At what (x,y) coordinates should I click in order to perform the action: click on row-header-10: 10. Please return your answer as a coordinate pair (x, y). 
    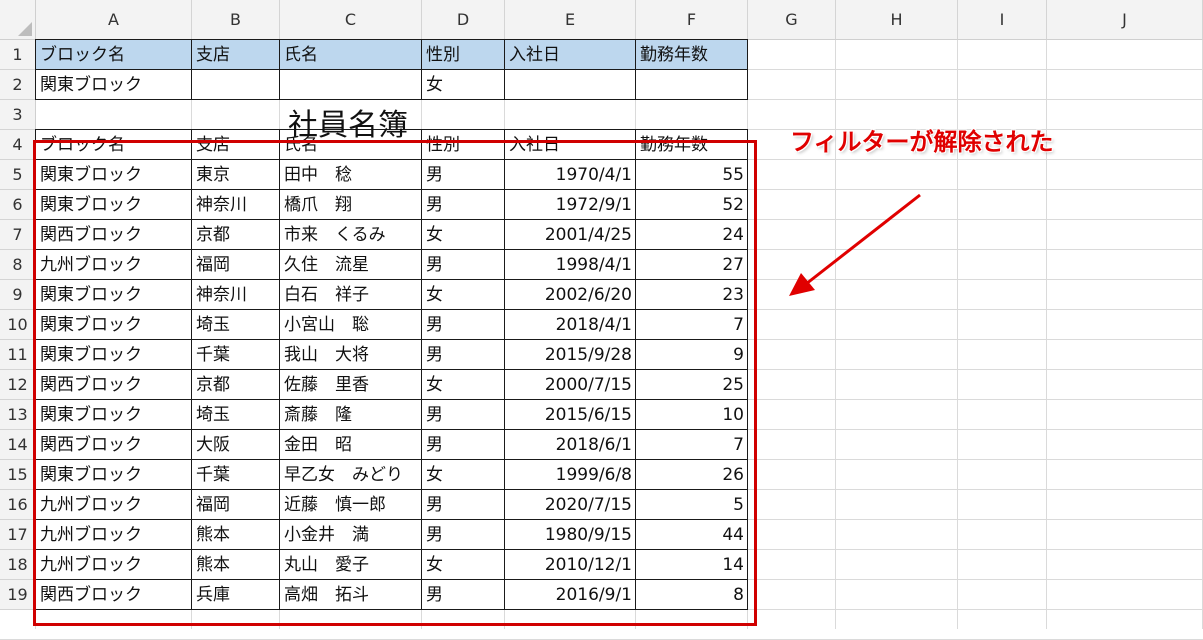
    Looking at the image, I should click on (18, 325).